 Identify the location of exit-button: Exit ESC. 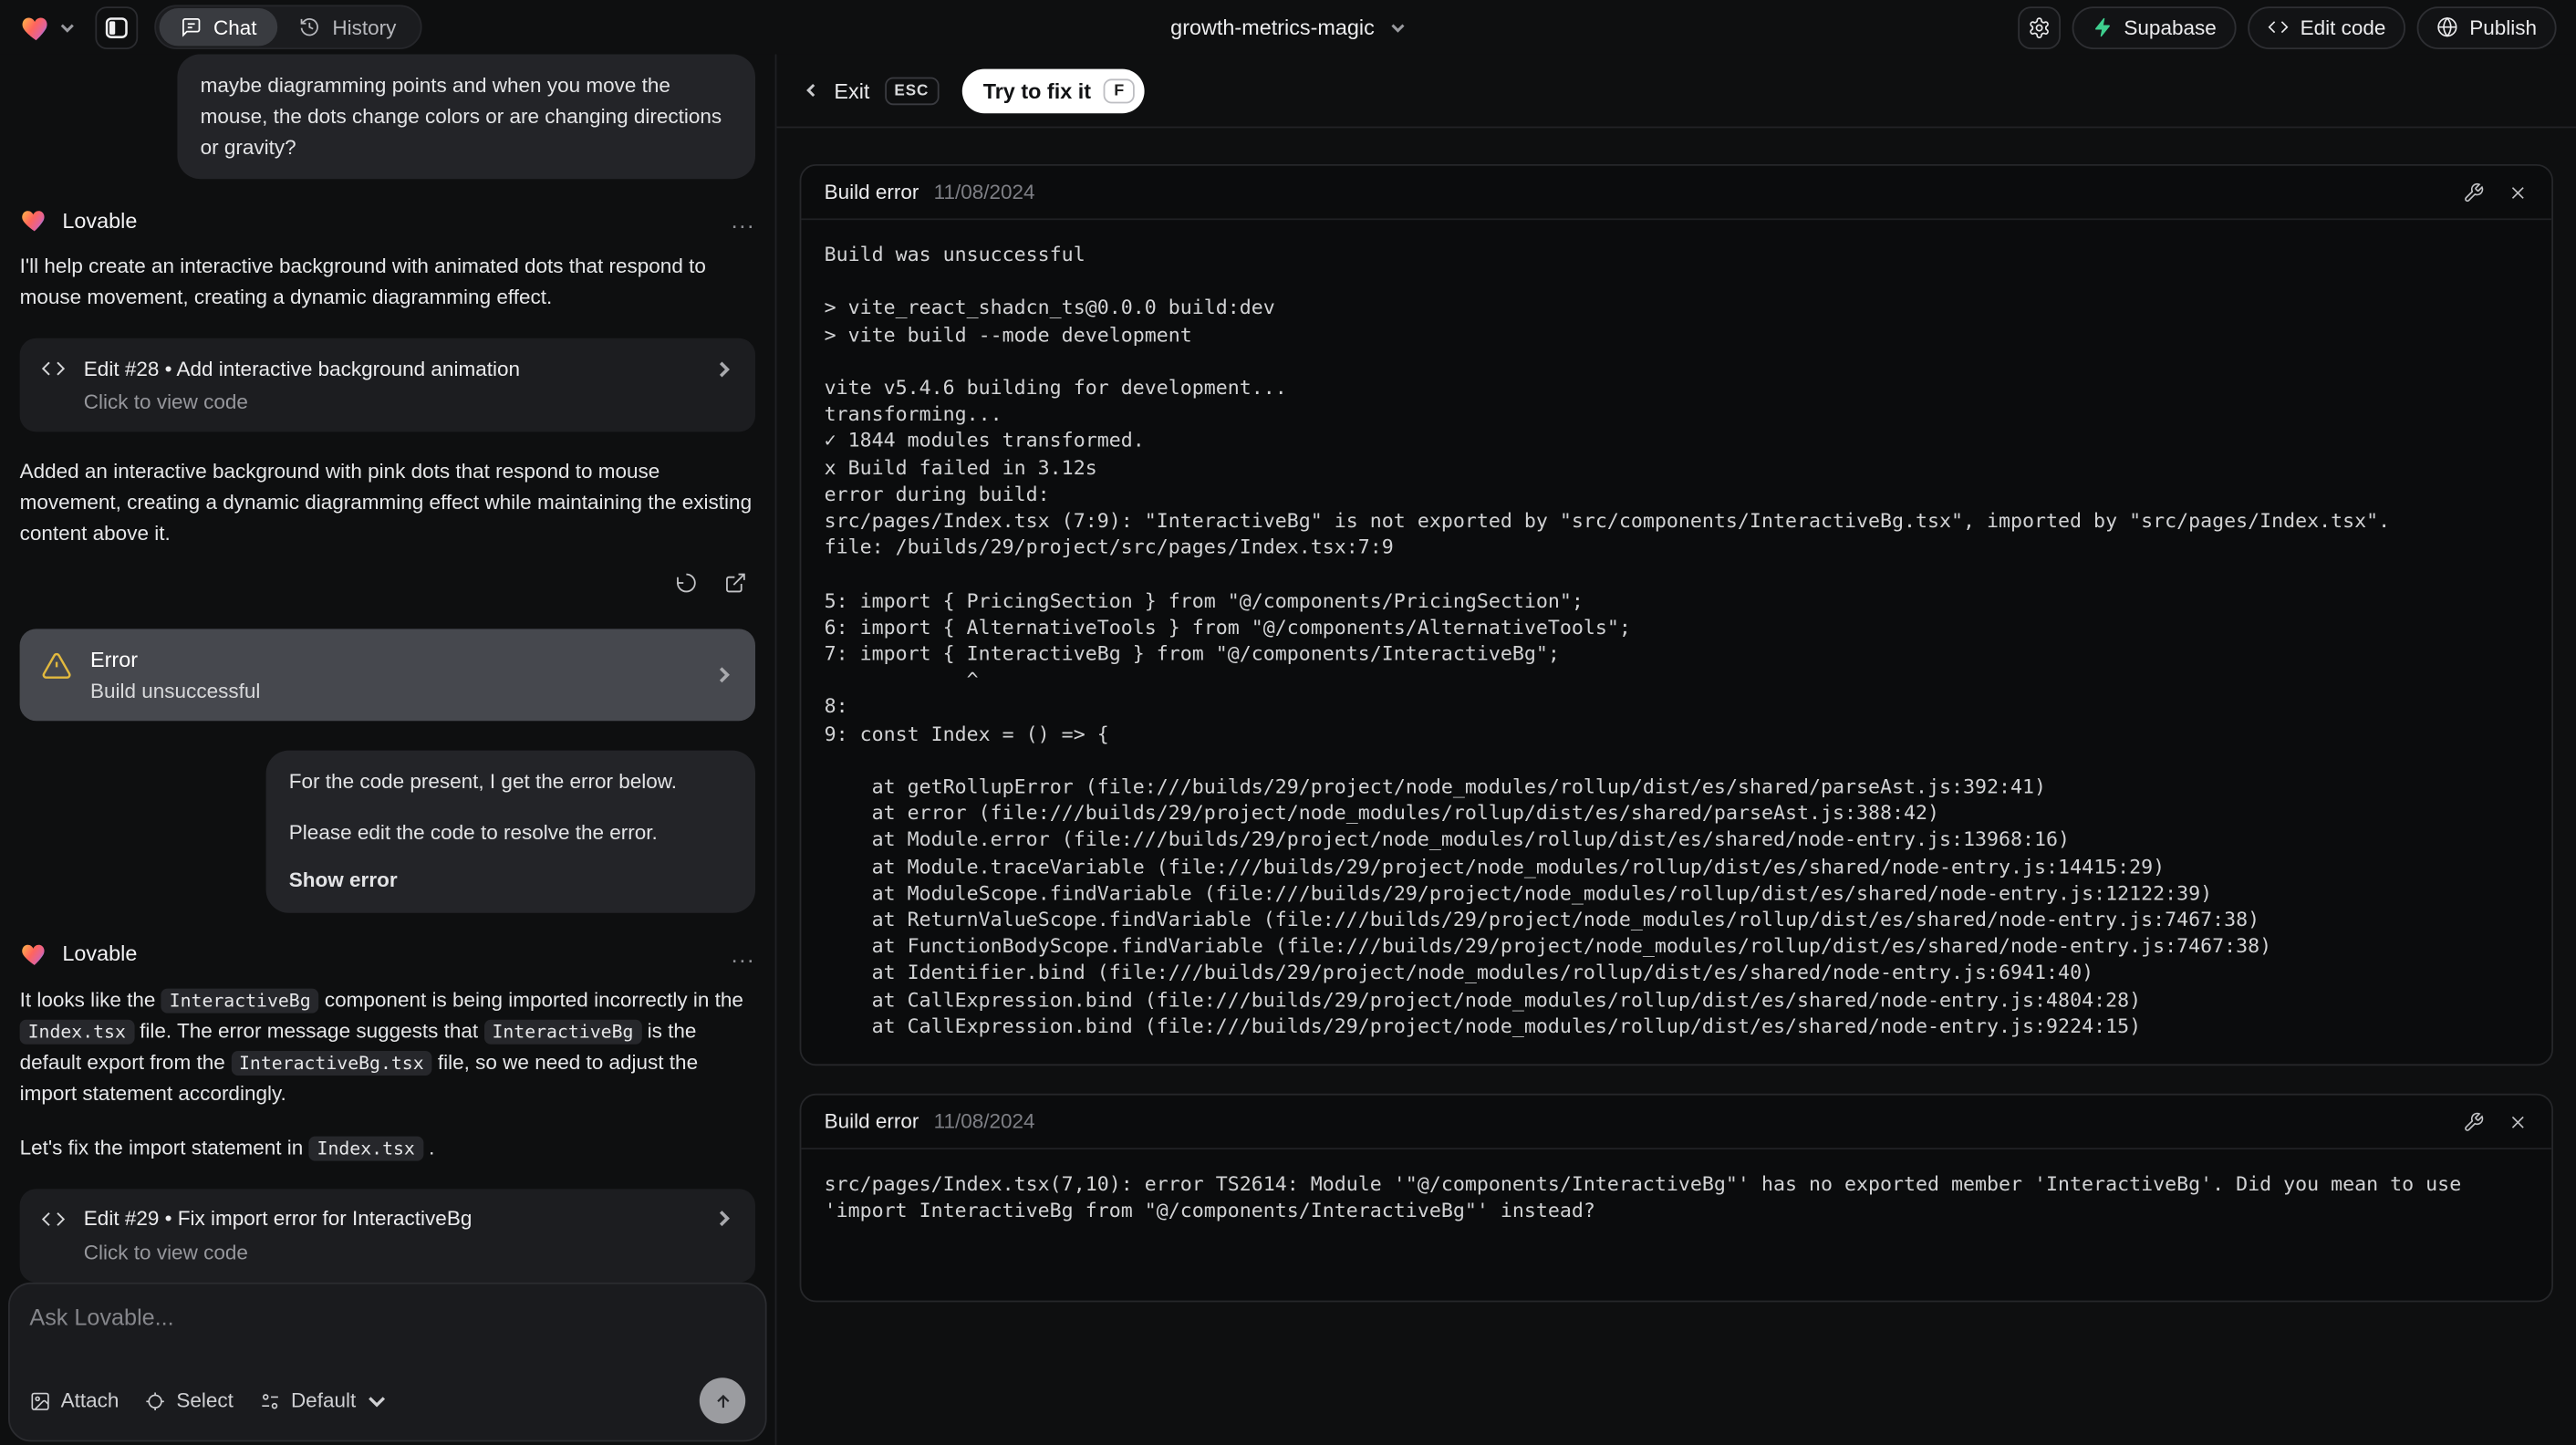
(871, 90).